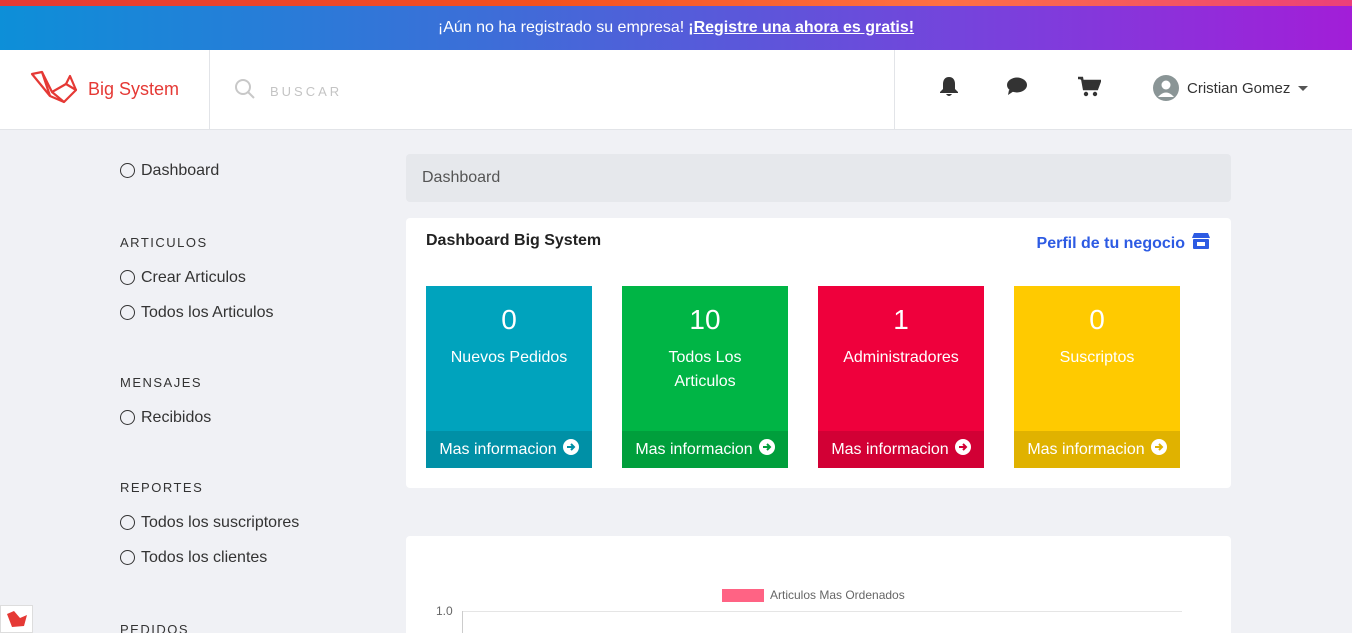  I want to click on nav-actions: Cristian Gomez, so click(1123, 89).